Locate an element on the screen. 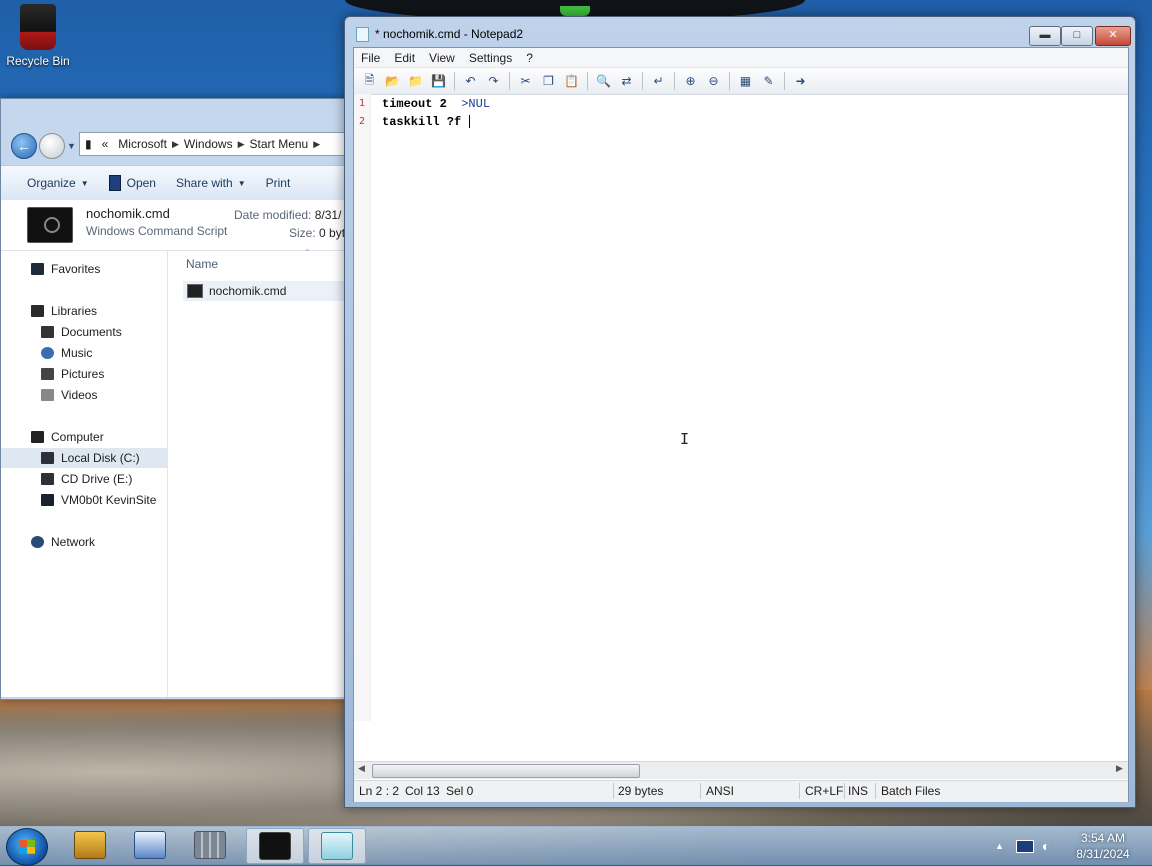 The width and height of the screenshot is (1152, 866). network-drive-icon is located at coordinates (47, 500).